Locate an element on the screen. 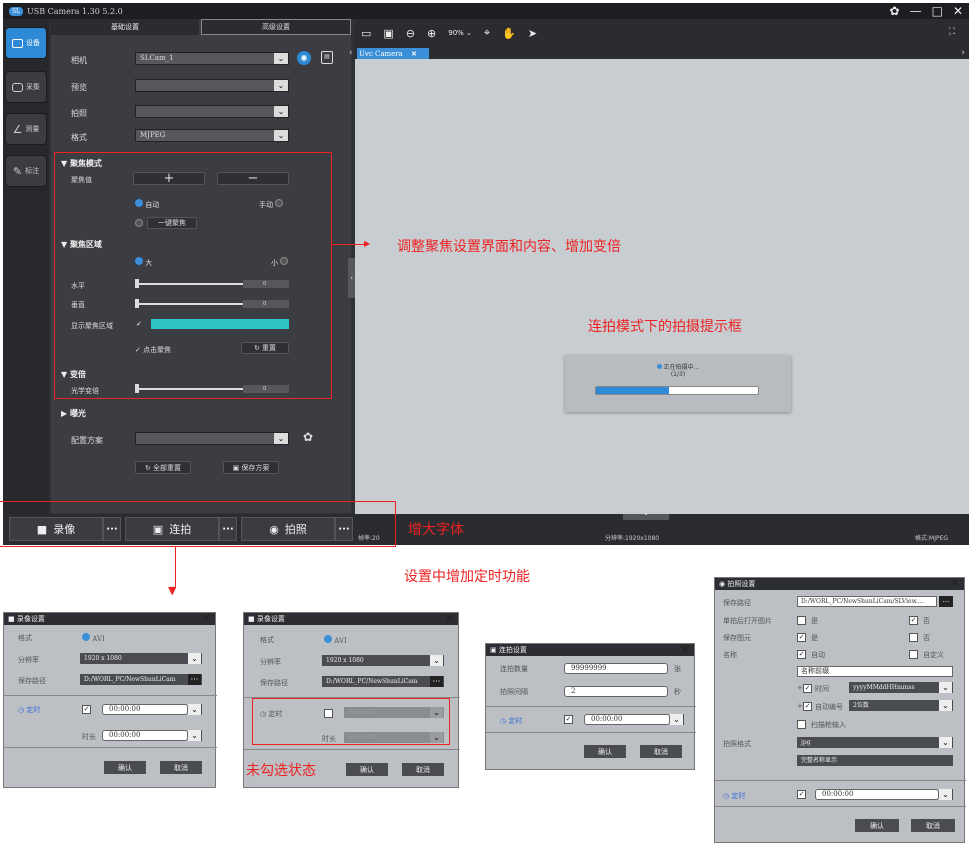  collapse-bottom-handle: ⌃ is located at coordinates (646, 517).